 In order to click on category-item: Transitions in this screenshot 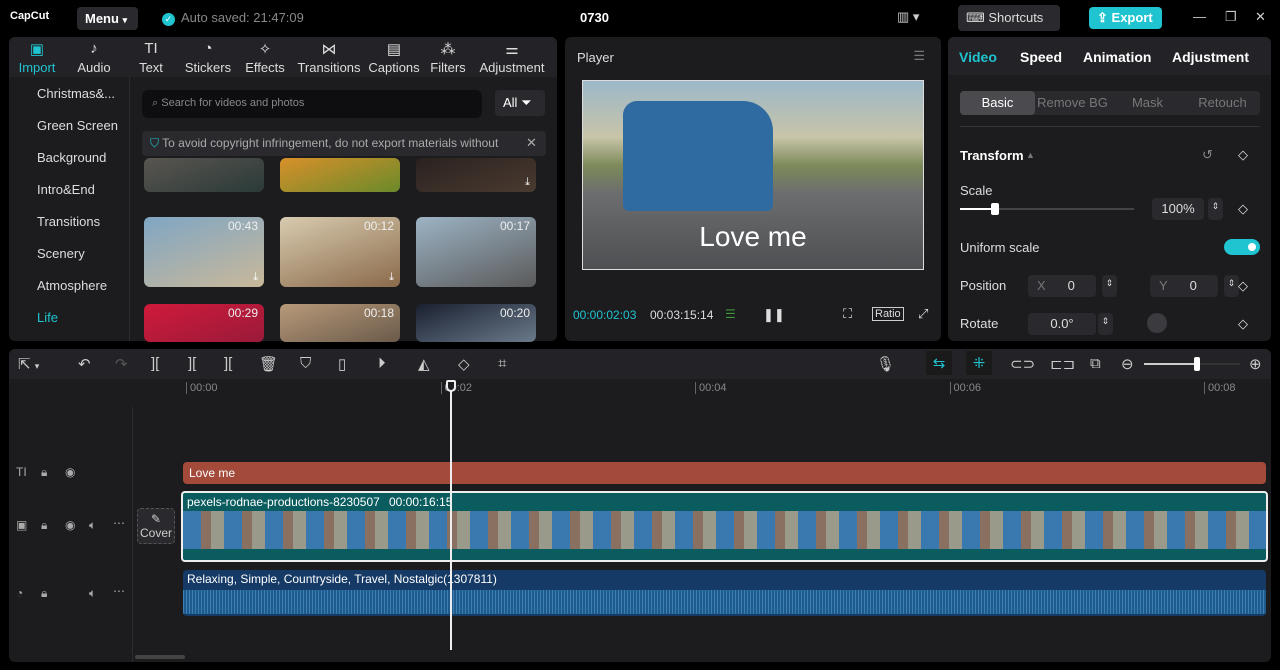, I will do `click(68, 221)`.